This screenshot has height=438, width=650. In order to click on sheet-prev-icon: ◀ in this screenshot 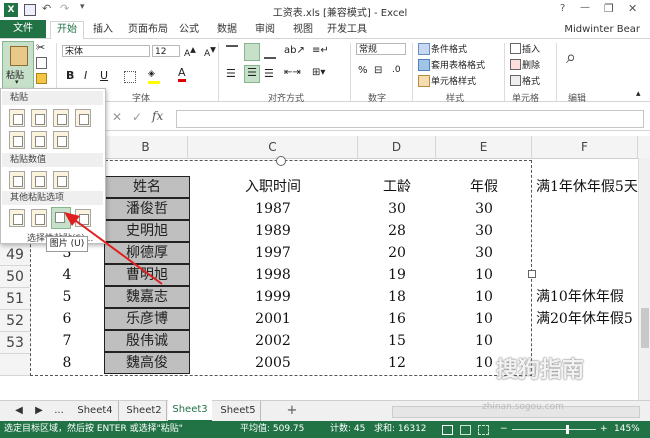, I will do `click(19, 411)`.